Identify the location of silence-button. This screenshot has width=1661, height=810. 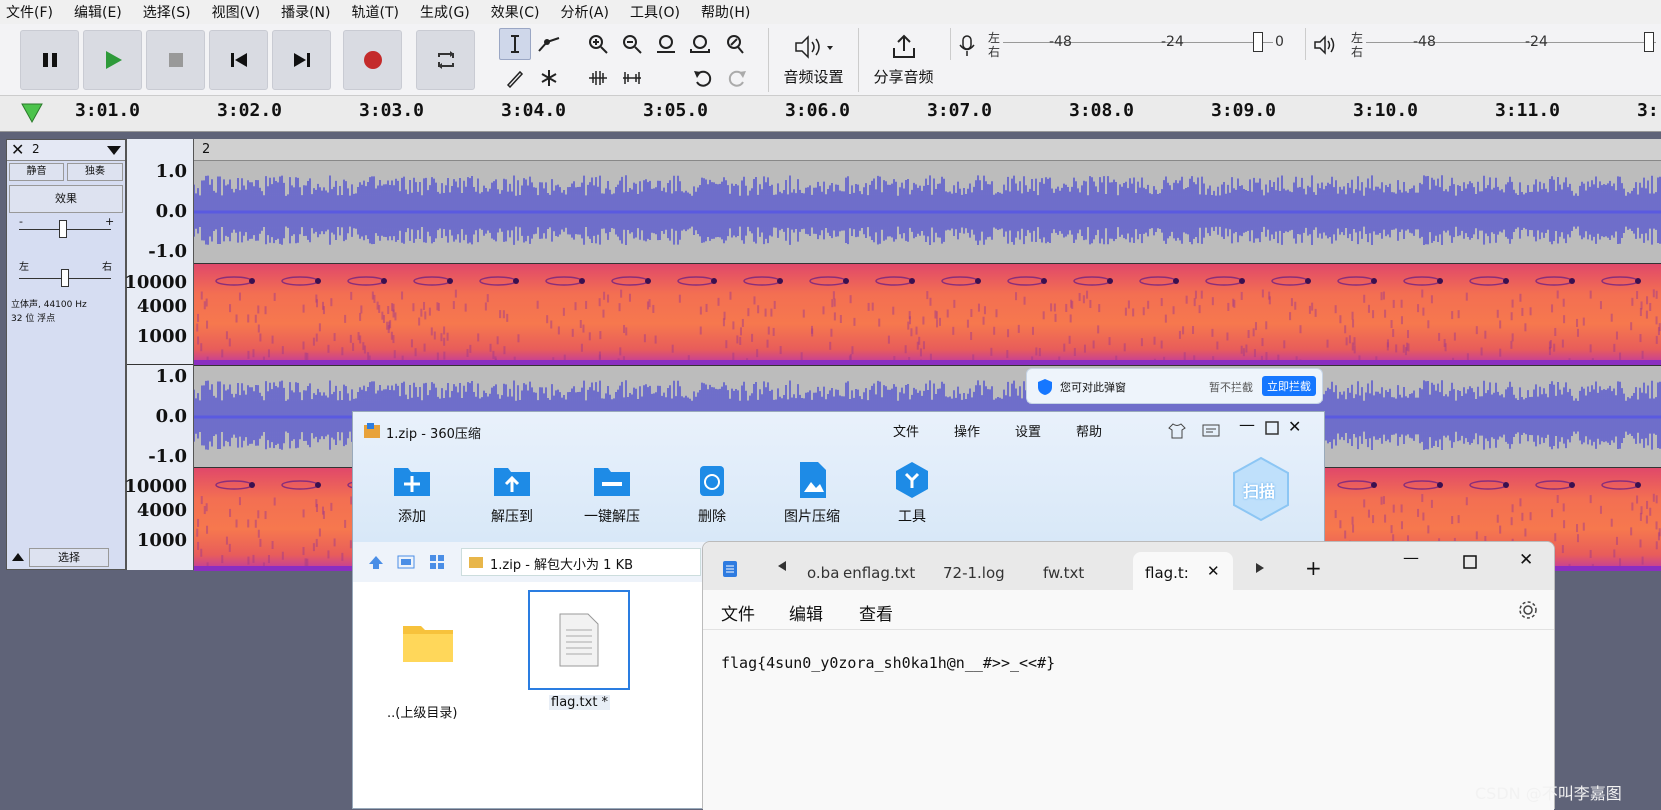
(632, 78).